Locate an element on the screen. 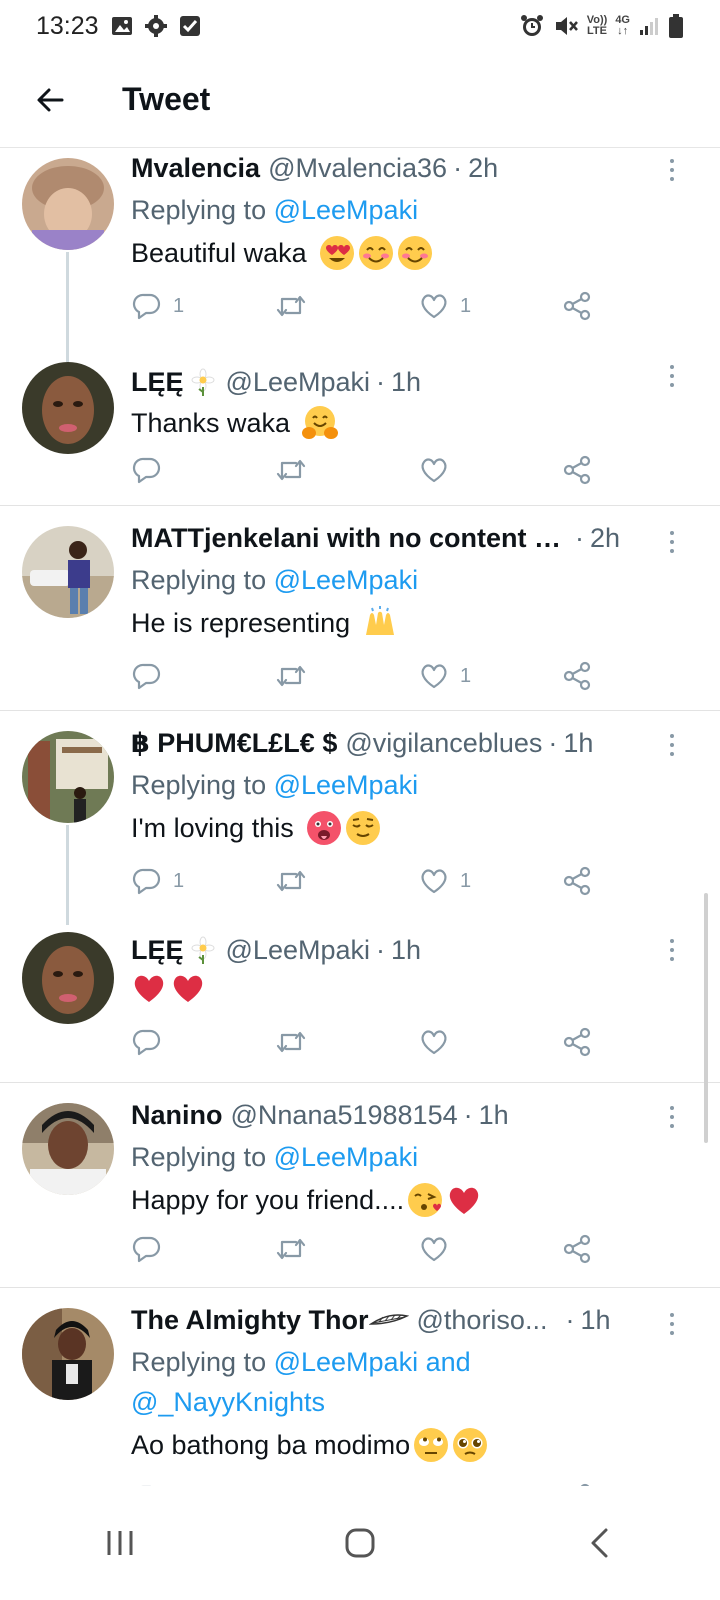  home-button is located at coordinates (360, 1543).